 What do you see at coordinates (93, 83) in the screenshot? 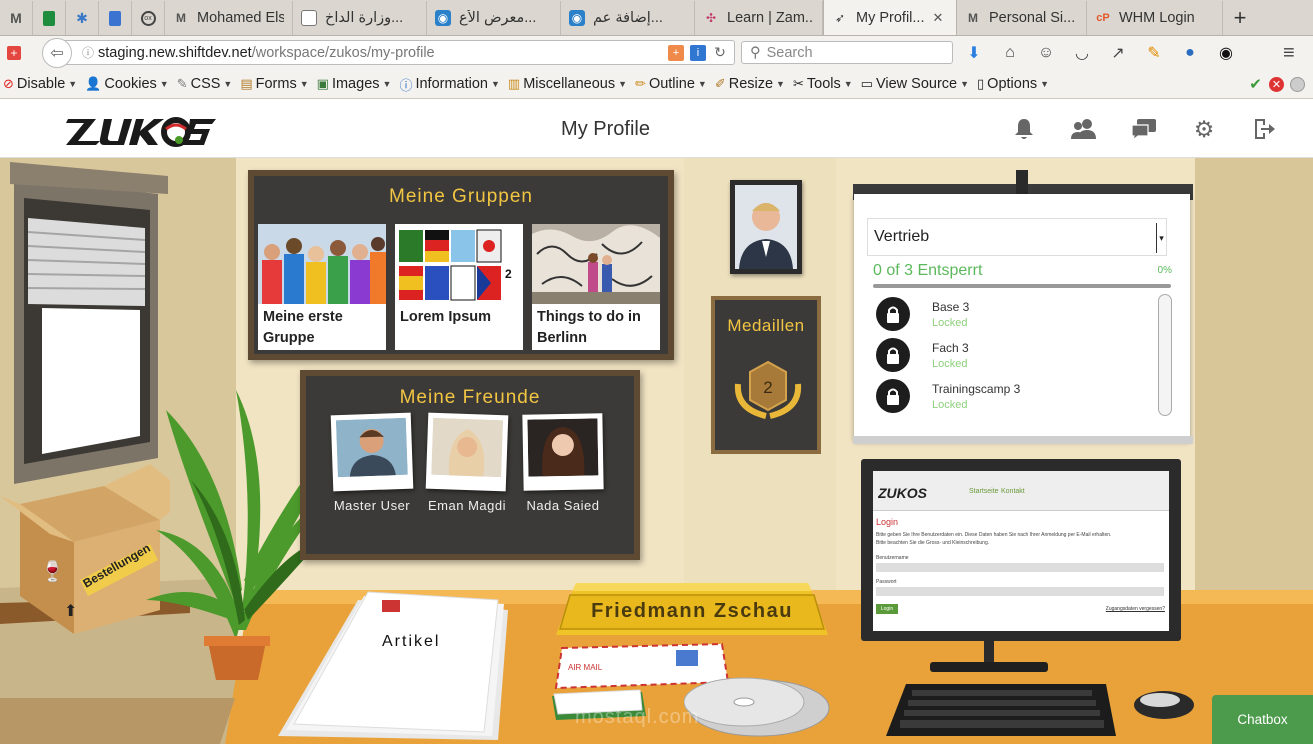
I see `cookies-icon: 👤` at bounding box center [93, 83].